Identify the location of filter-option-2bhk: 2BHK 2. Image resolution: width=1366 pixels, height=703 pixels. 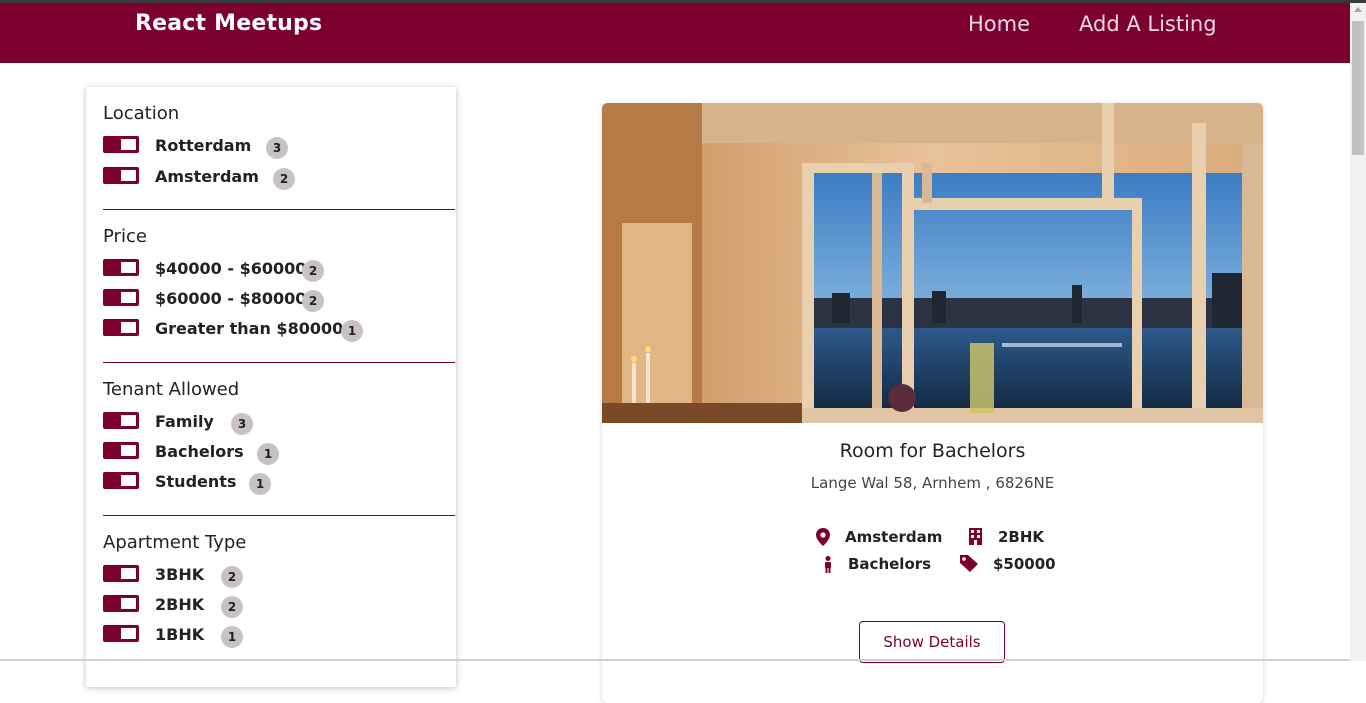
(279, 609).